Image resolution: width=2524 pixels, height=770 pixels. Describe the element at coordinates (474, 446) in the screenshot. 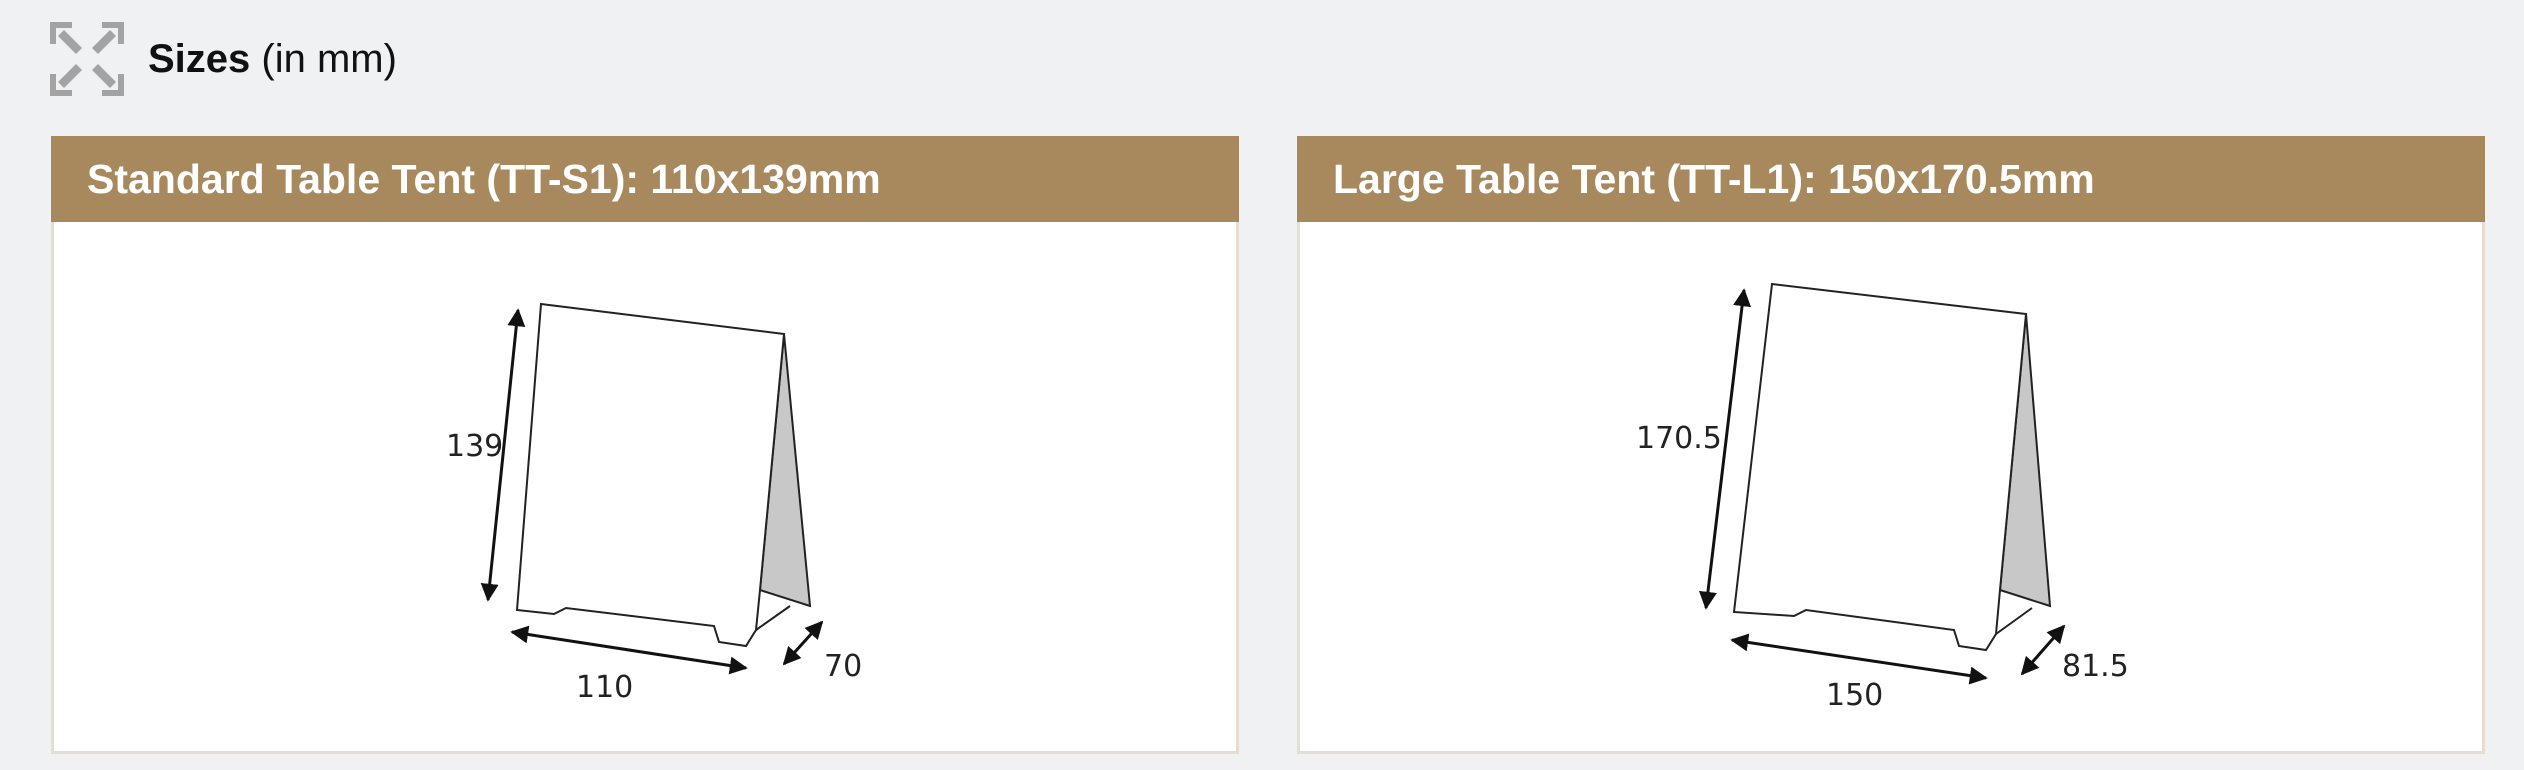

I see `height-label: 139` at that location.